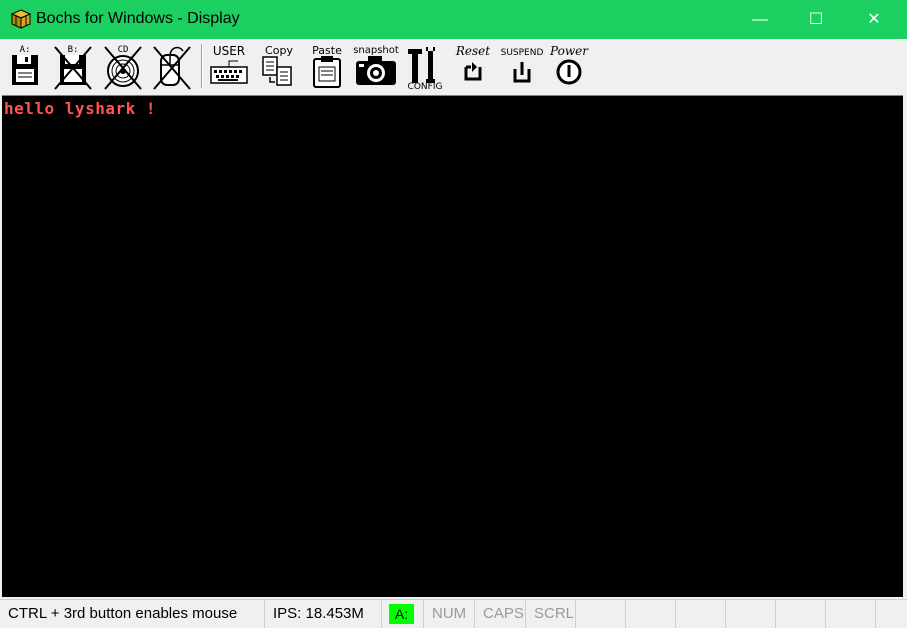 This screenshot has height=628, width=907. Describe the element at coordinates (551, 614) in the screenshot. I see `scroll-lock-indicator: SCRL` at that location.